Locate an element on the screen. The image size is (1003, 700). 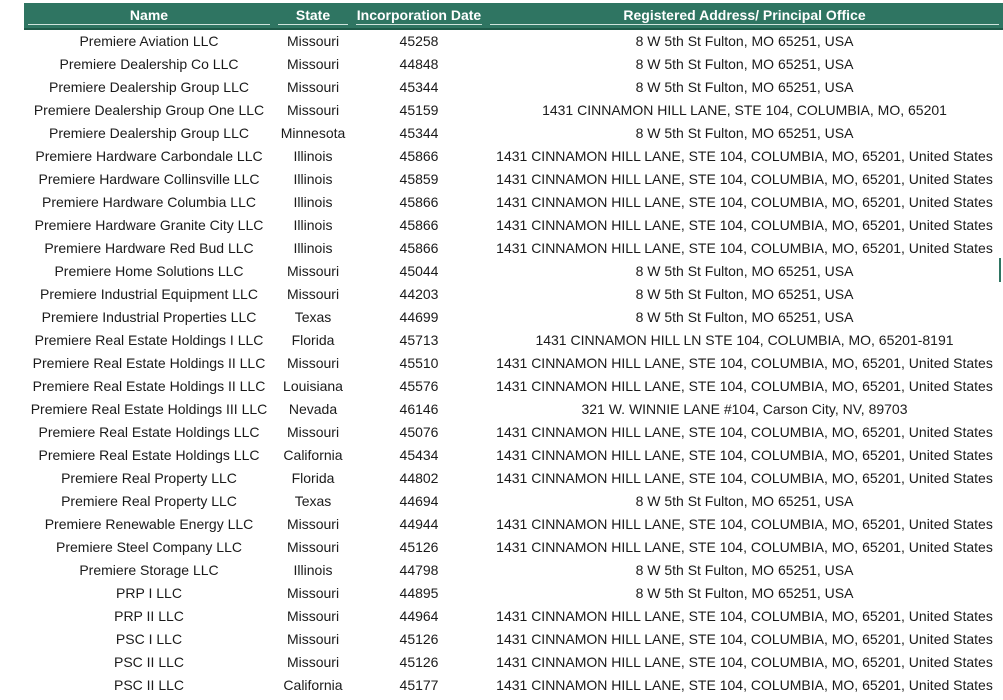
cell-incorporation-date: 44694 is located at coordinates (419, 501).